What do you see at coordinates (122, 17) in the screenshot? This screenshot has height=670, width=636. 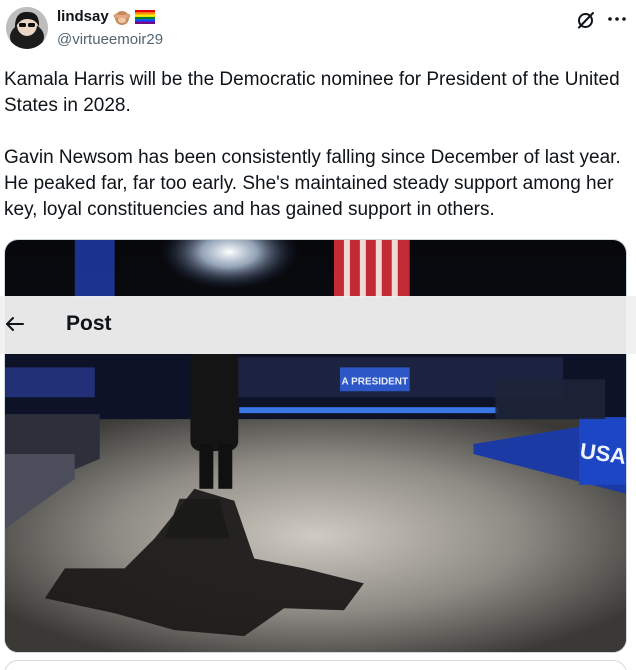 I see `see-no-evil-monkey-emoji` at bounding box center [122, 17].